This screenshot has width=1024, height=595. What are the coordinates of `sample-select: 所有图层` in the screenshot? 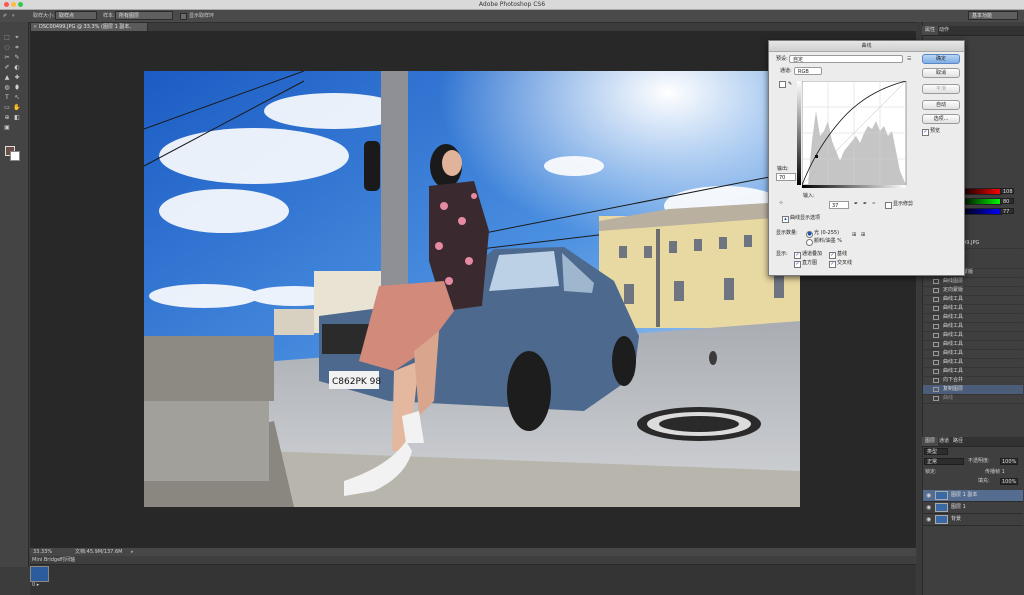 It's located at (144, 15).